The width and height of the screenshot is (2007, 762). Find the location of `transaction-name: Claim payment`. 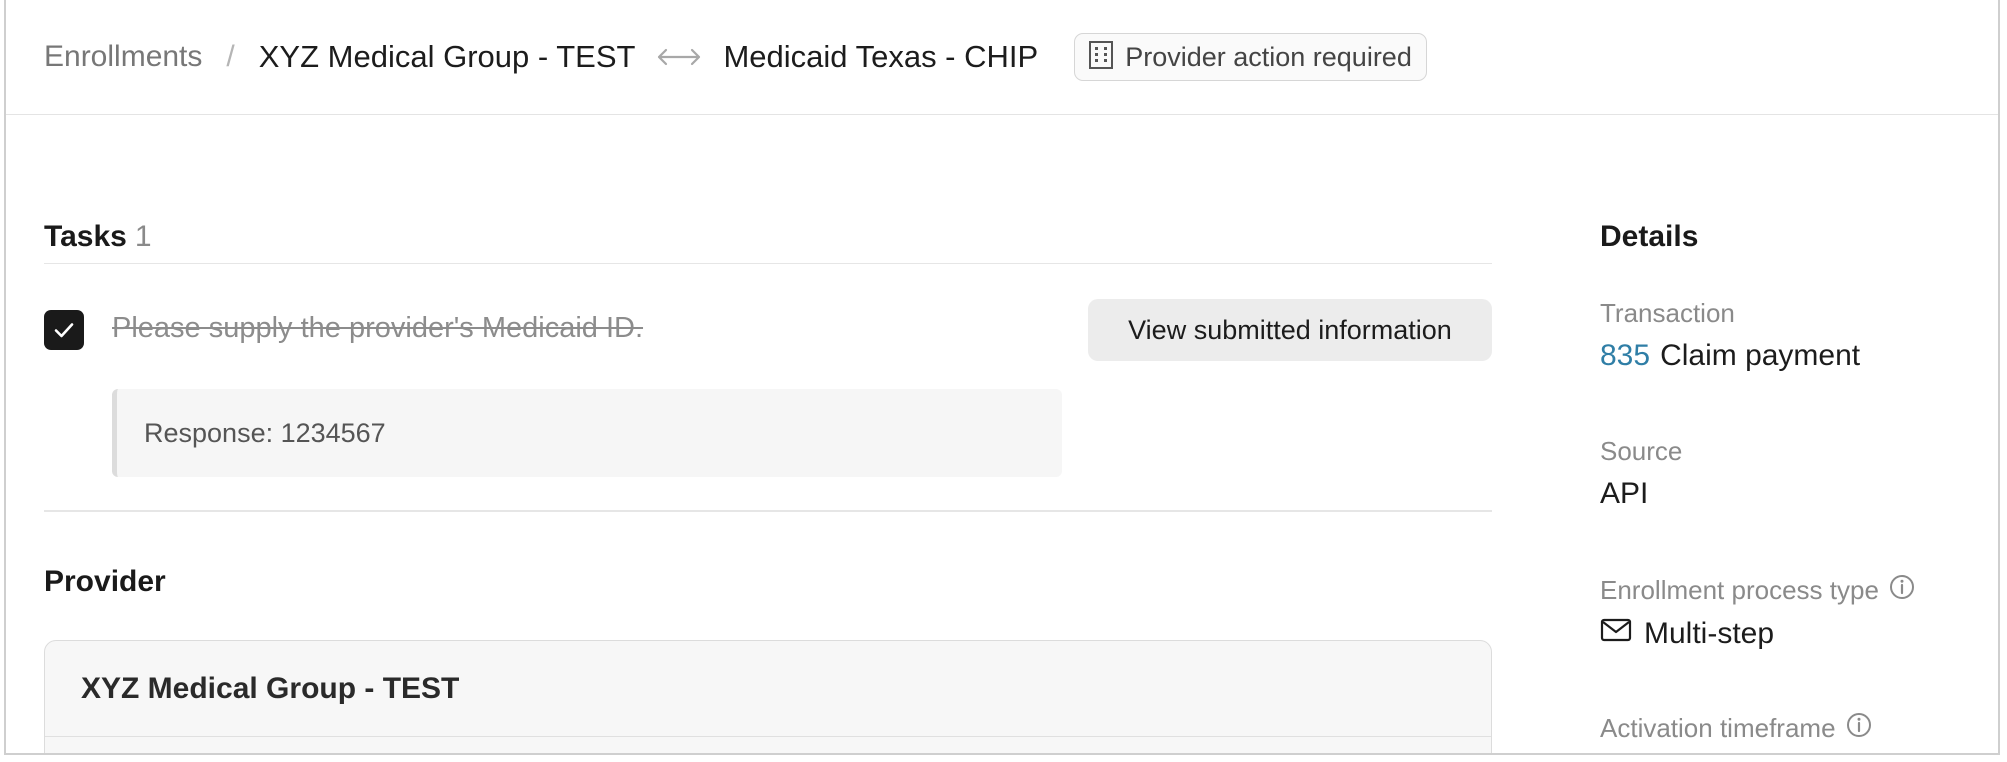

transaction-name: Claim payment is located at coordinates (1760, 355).